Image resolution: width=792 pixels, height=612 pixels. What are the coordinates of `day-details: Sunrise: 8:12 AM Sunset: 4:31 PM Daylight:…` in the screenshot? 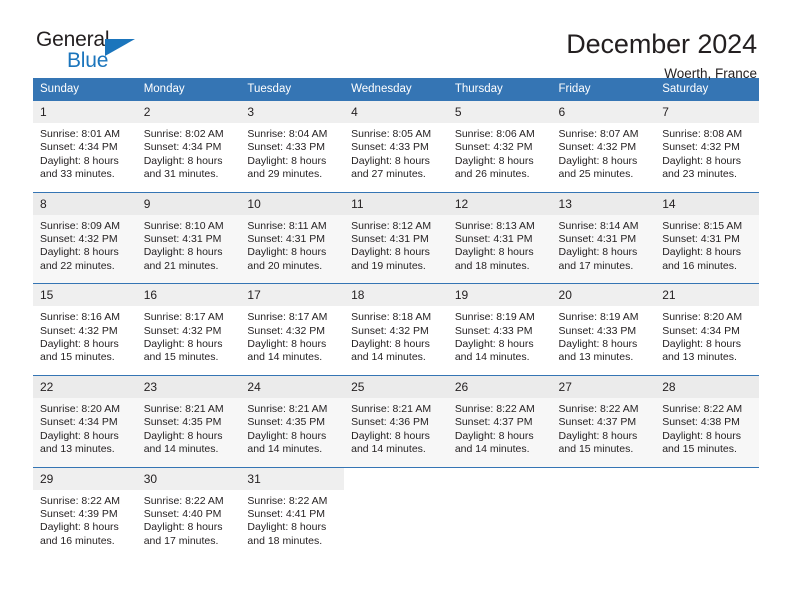 It's located at (396, 249).